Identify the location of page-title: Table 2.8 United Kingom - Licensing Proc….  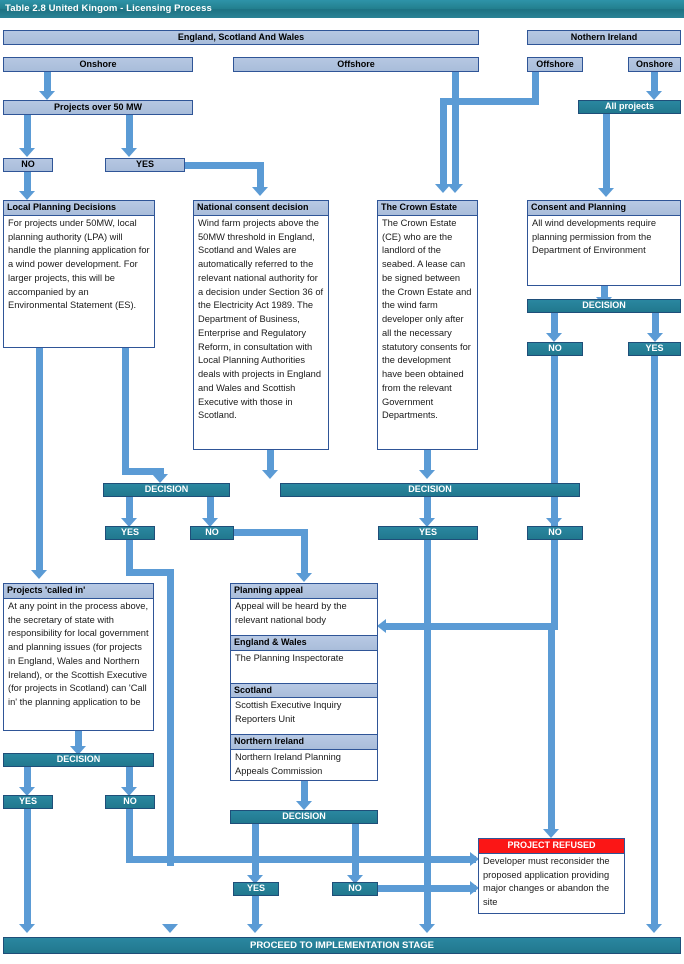
(342, 9).